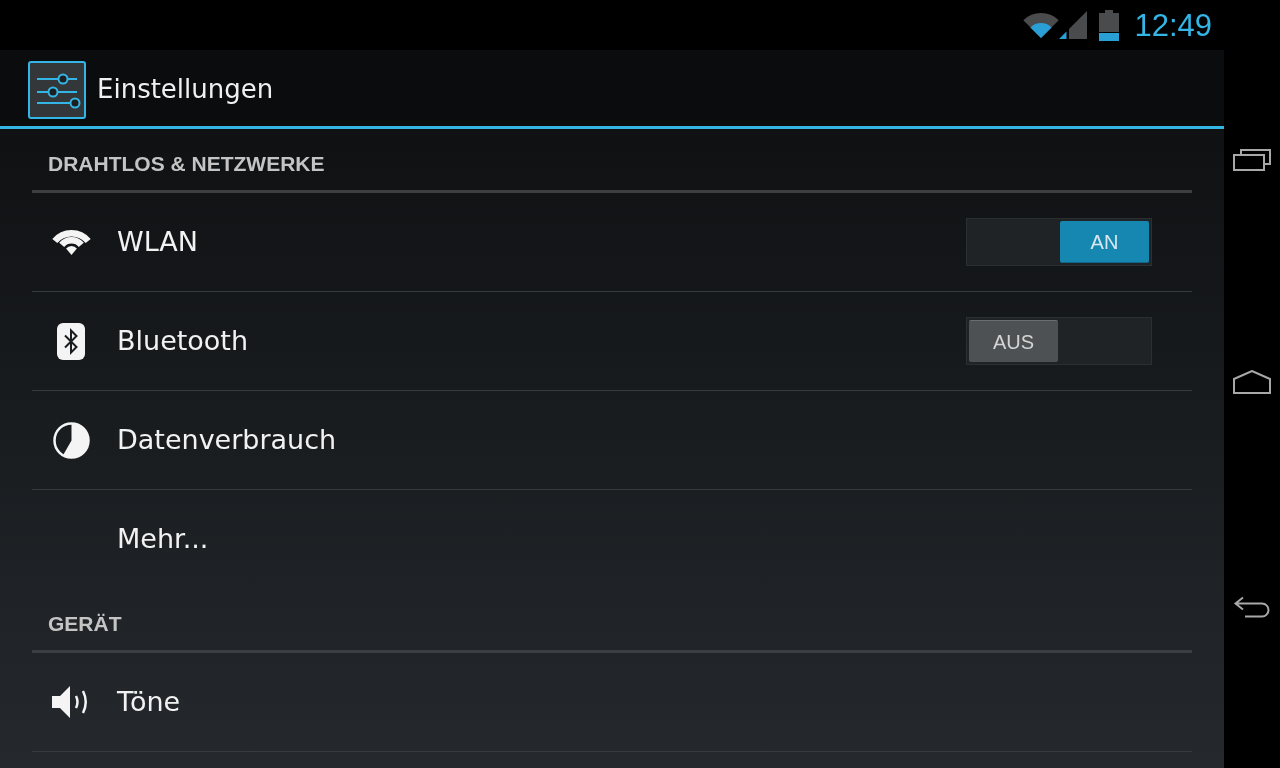 The width and height of the screenshot is (1280, 768). Describe the element at coordinates (149, 702) in the screenshot. I see `setting-label: Töne` at that location.